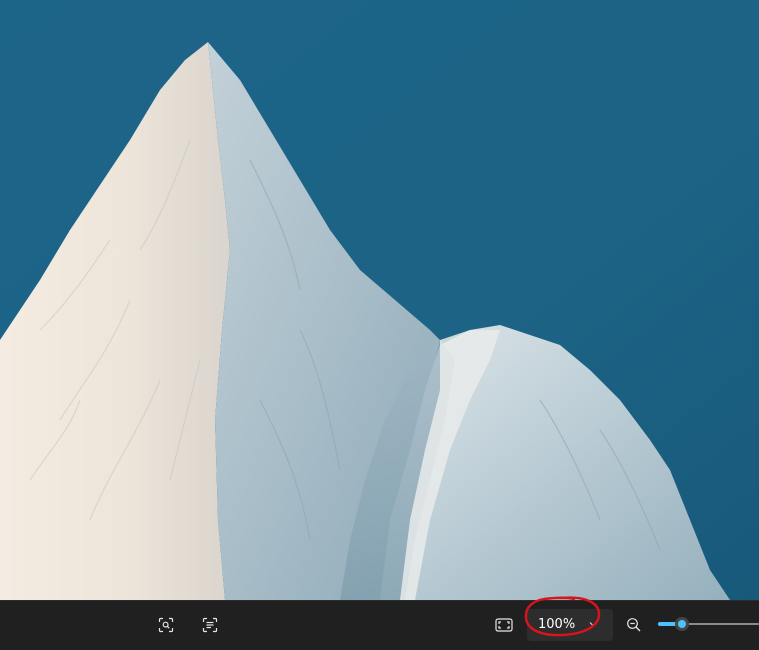  I want to click on text-recognition-button, so click(210, 625).